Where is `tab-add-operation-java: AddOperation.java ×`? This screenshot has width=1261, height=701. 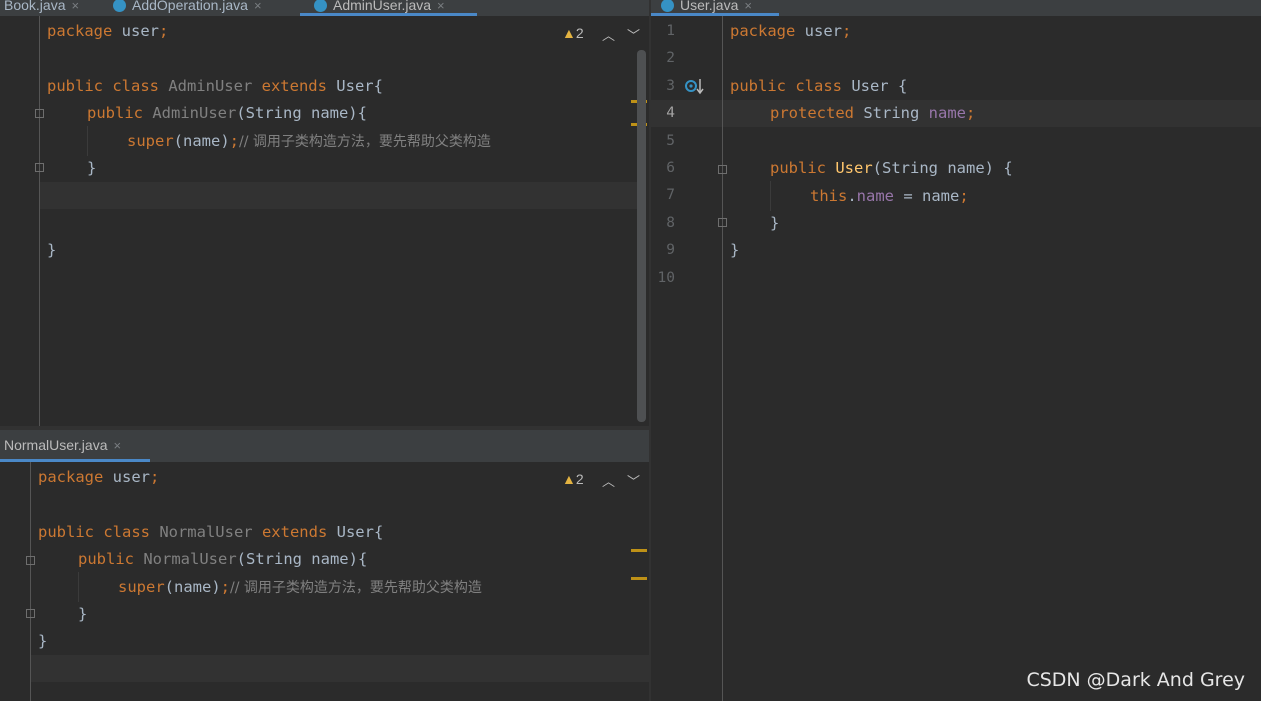 tab-add-operation-java: AddOperation.java × is located at coordinates (187, 8).